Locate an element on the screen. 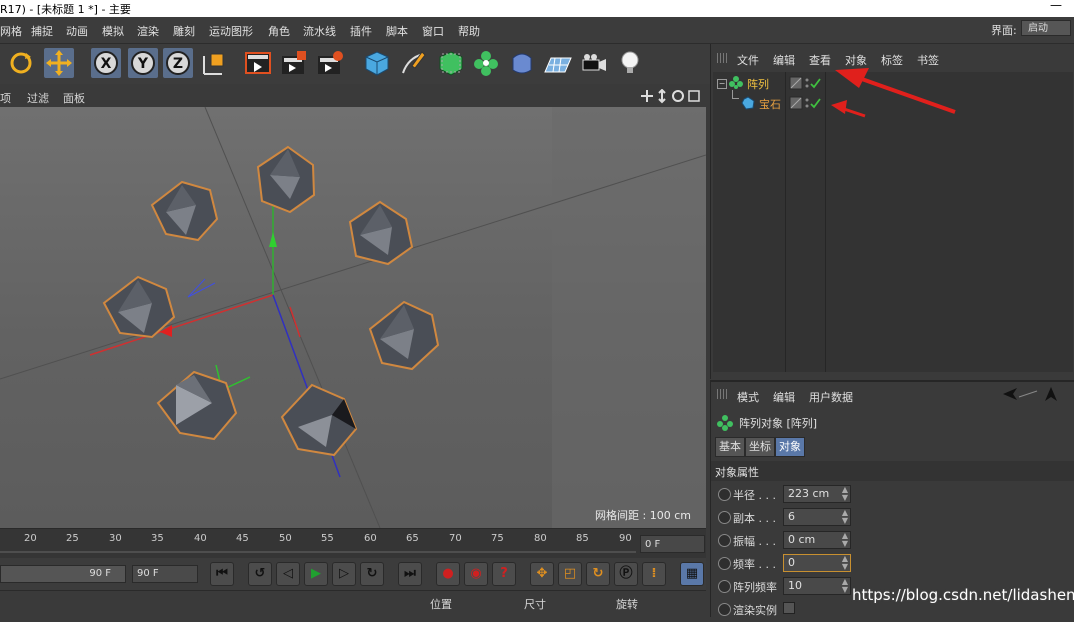 This screenshot has width=1074, height=622. copies-field: 6 ▲ ▼ is located at coordinates (817, 517).